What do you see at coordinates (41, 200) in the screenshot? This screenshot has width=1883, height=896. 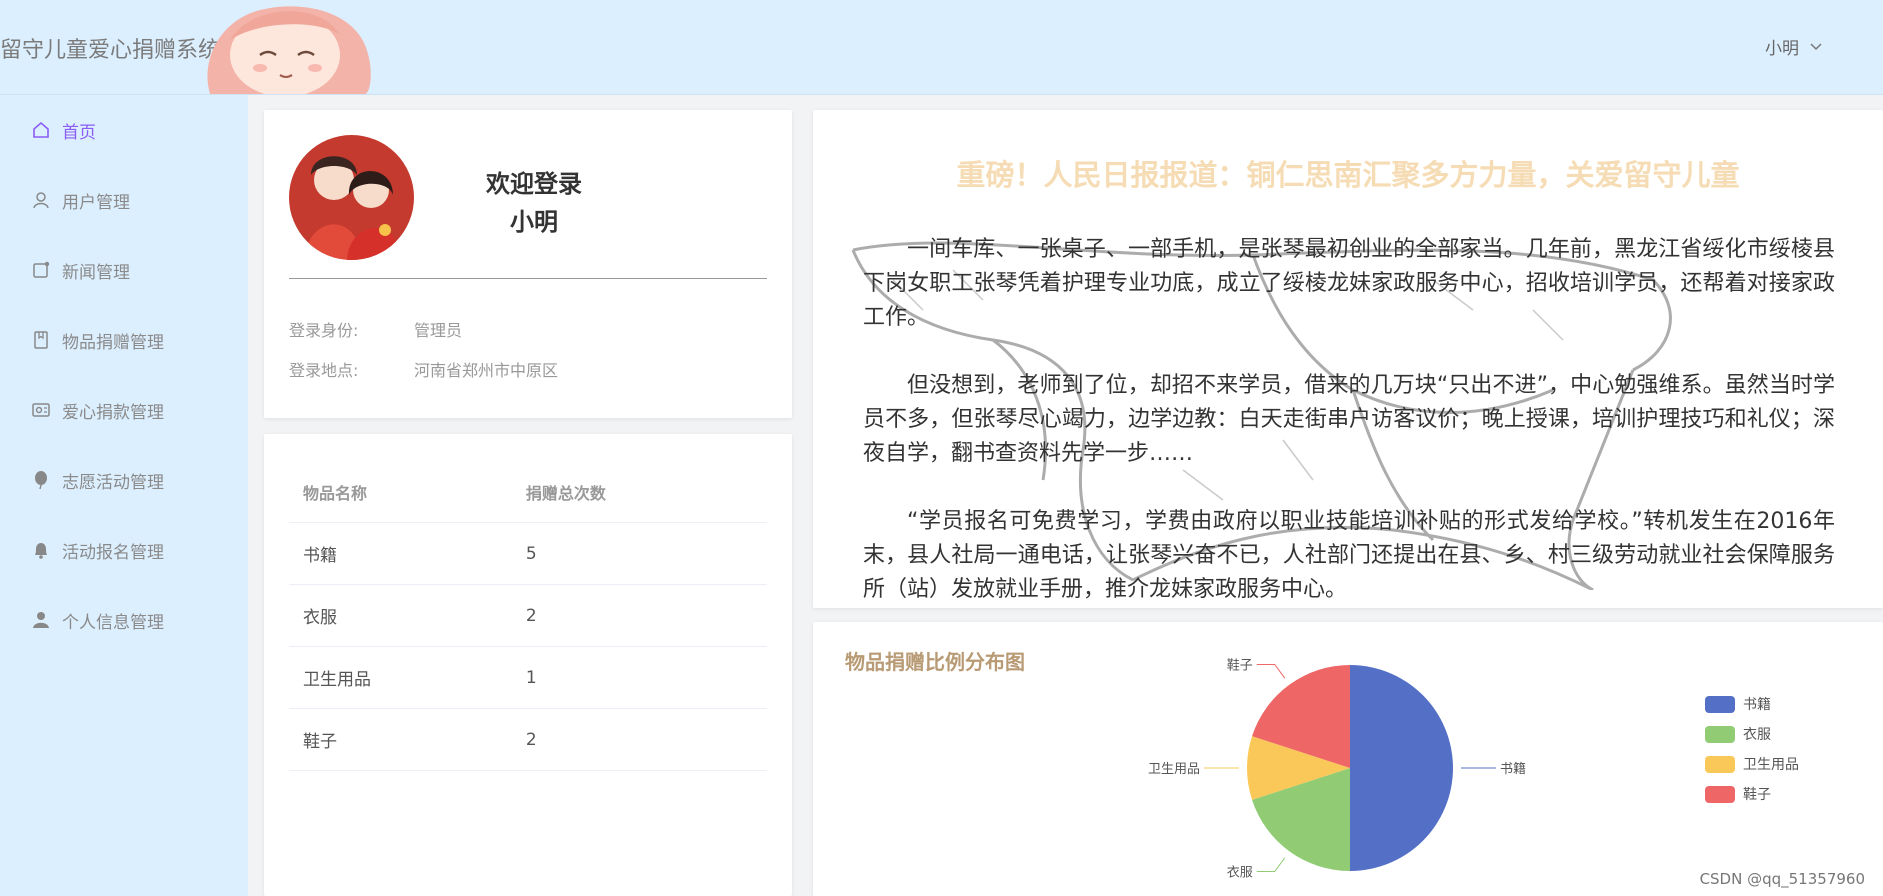 I see `user-icon` at bounding box center [41, 200].